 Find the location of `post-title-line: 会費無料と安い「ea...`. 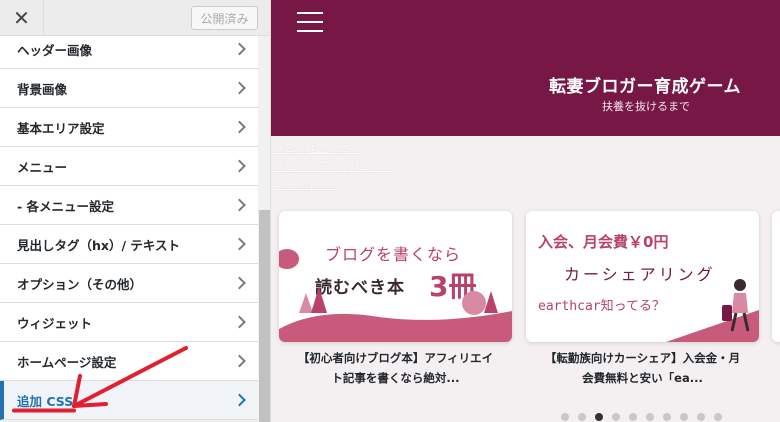

post-title-line: 会費無料と安い「ea... is located at coordinates (642, 378).